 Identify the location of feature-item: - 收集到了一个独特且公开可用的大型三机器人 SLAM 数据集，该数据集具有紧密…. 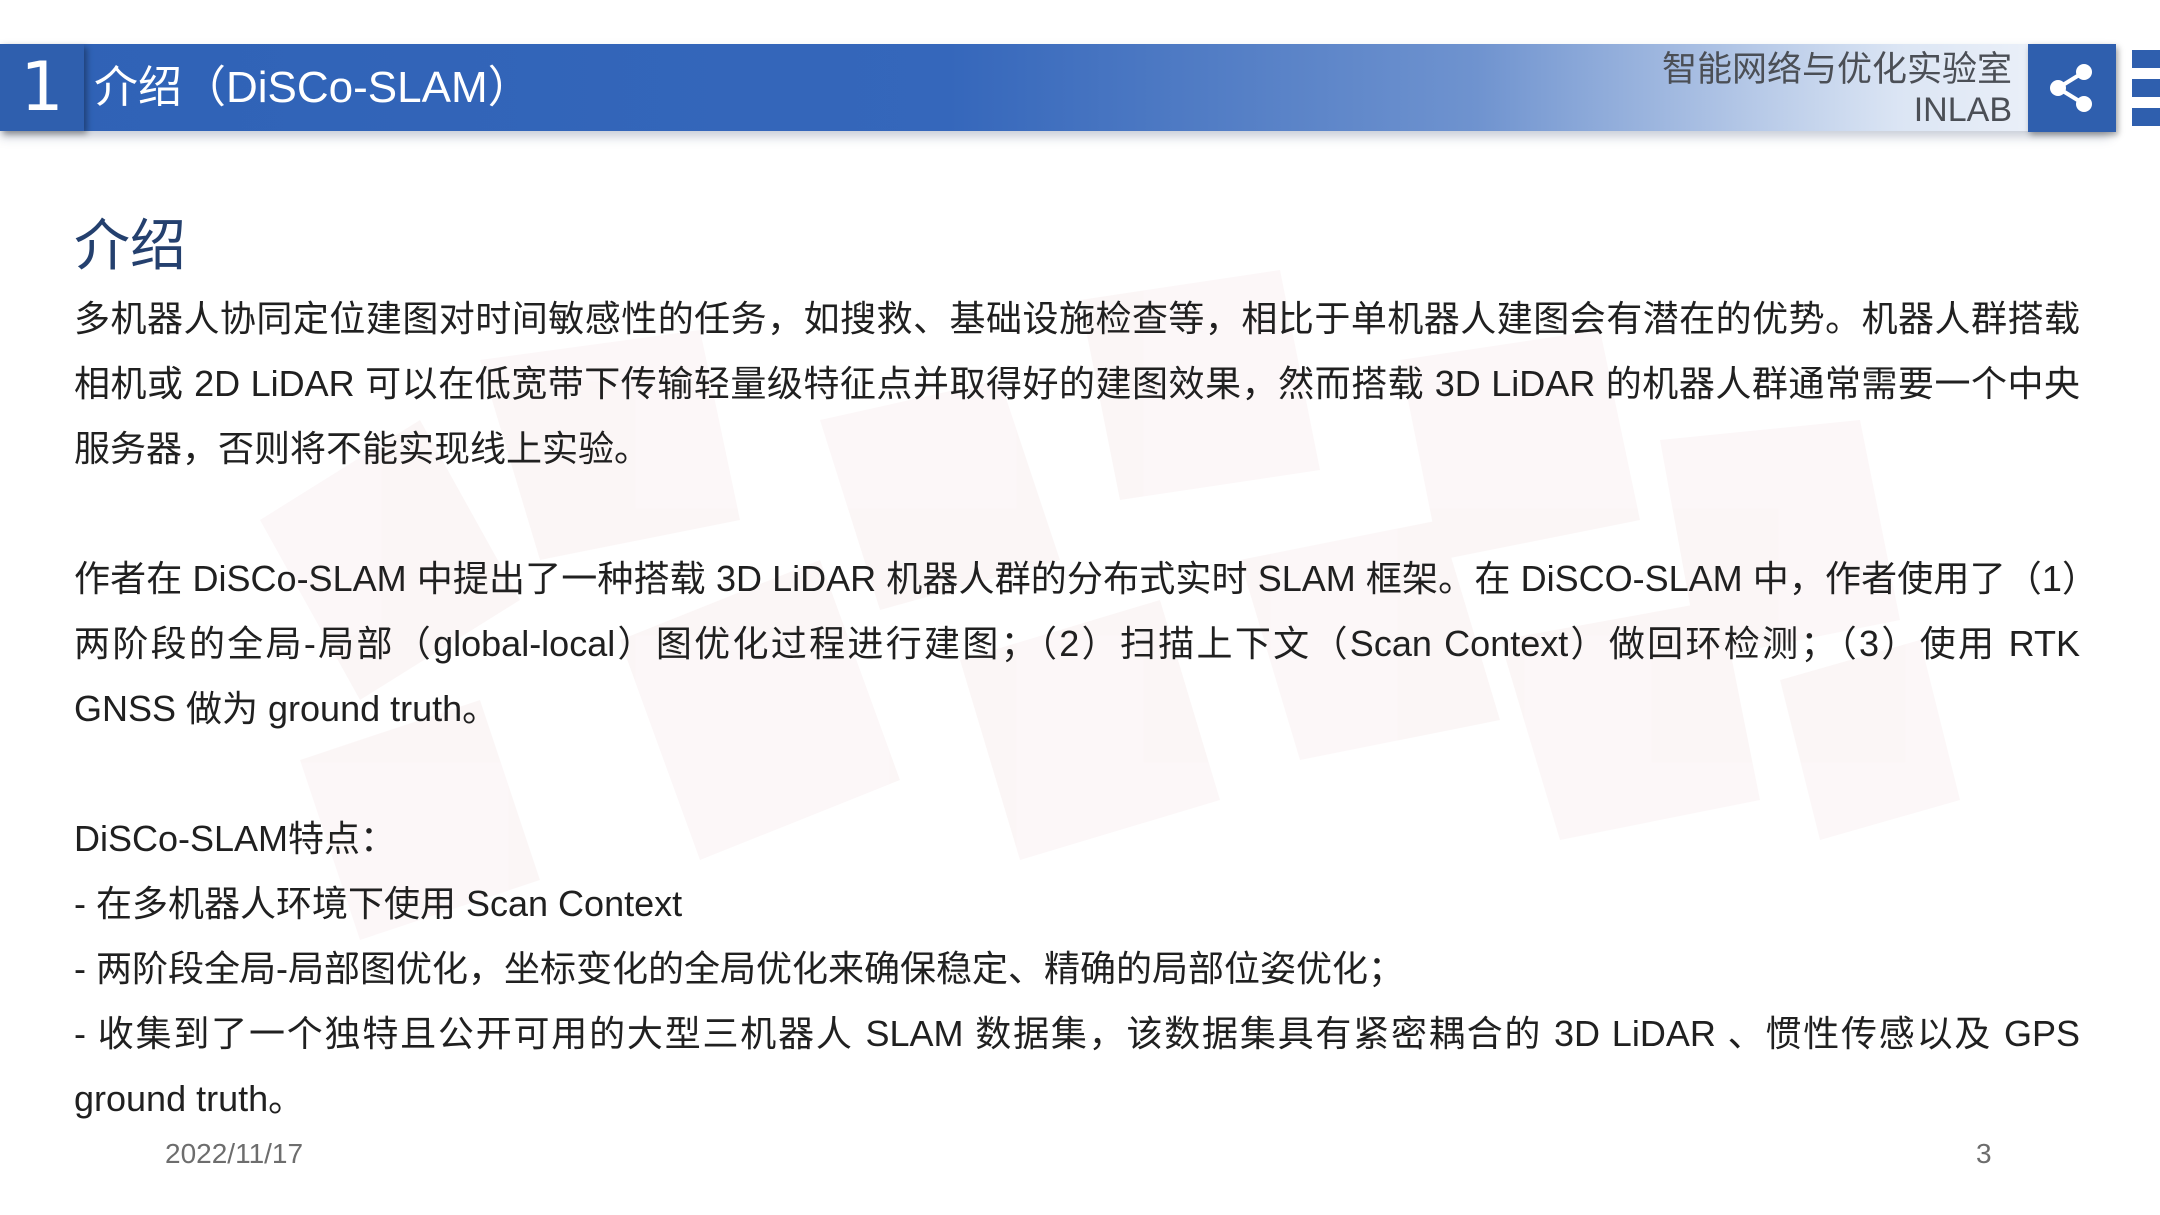
(1077, 1066).